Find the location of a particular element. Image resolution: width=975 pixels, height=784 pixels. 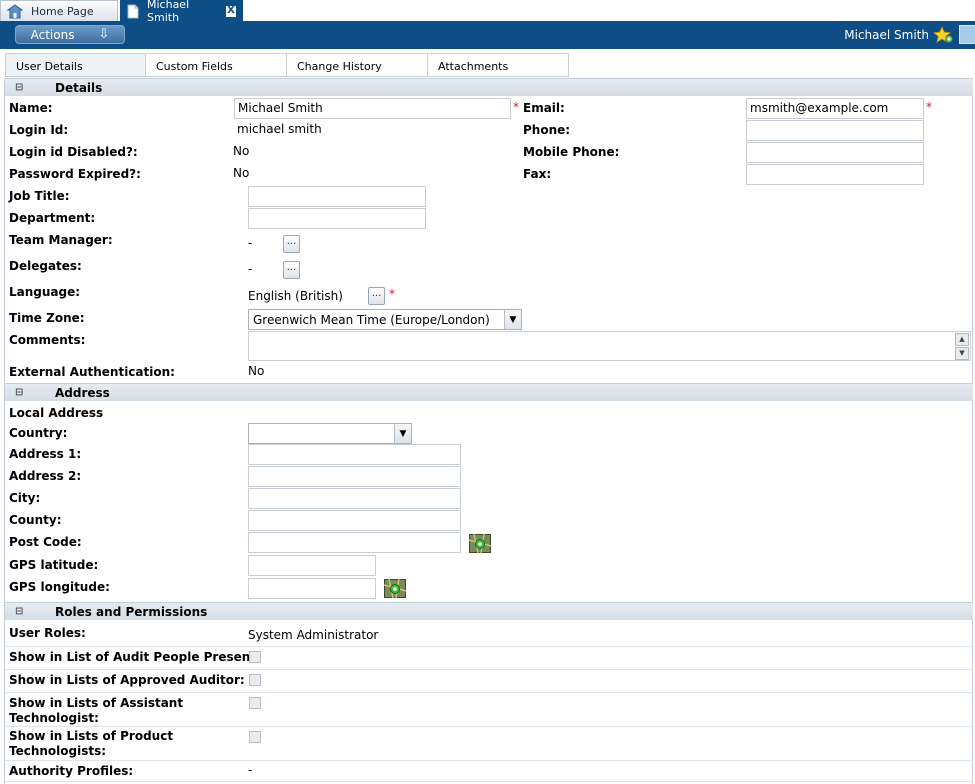

approved-auditor-label: Show in Lists of Approved Auditor: is located at coordinates (127, 680).